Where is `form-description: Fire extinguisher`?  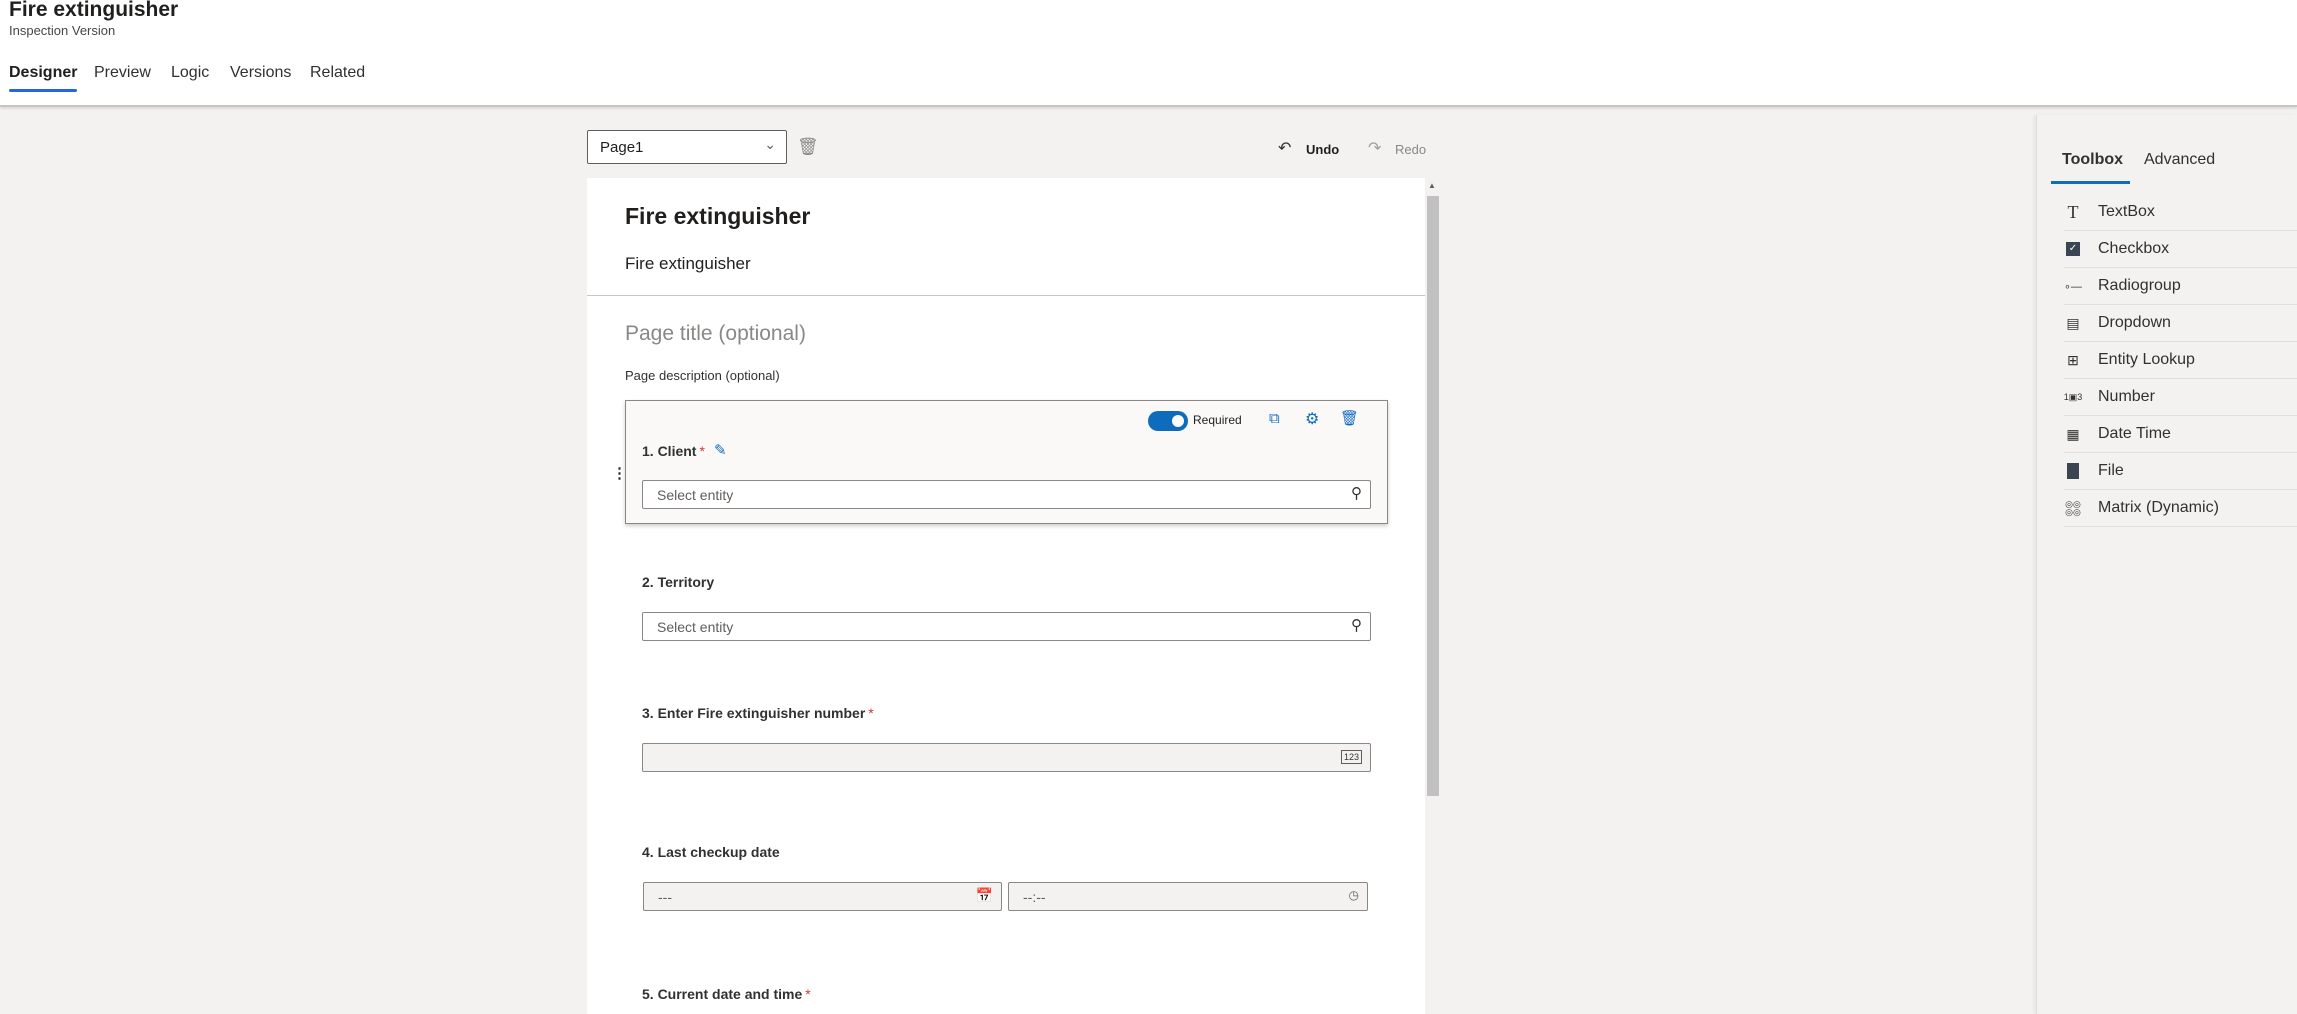
form-description: Fire extinguisher is located at coordinates (688, 264).